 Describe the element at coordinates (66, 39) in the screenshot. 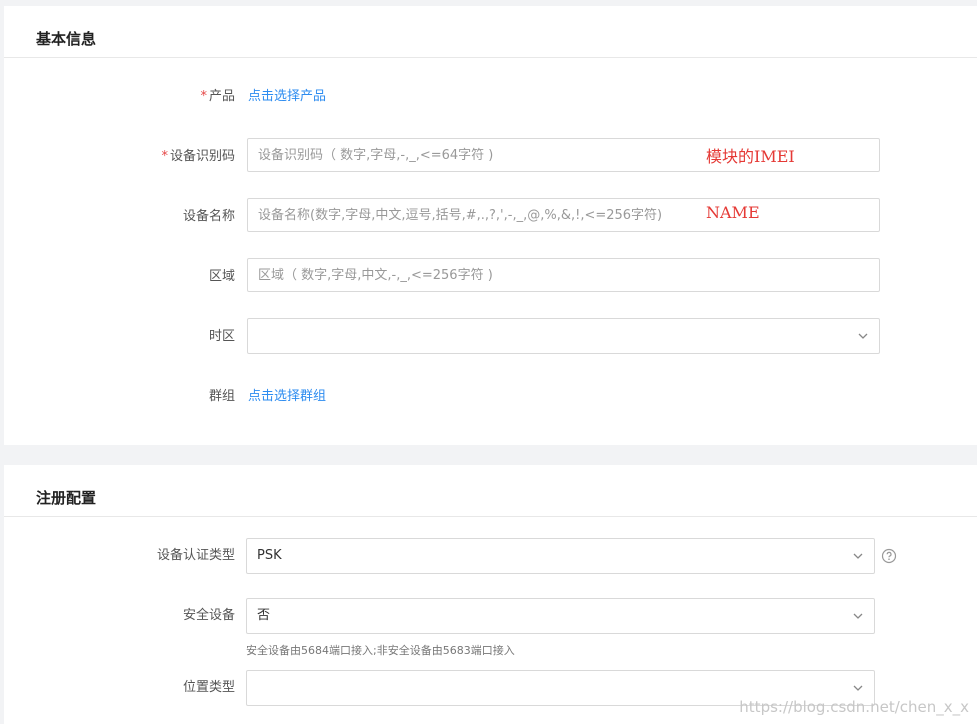

I see `basic-info-title: 基本信息` at that location.